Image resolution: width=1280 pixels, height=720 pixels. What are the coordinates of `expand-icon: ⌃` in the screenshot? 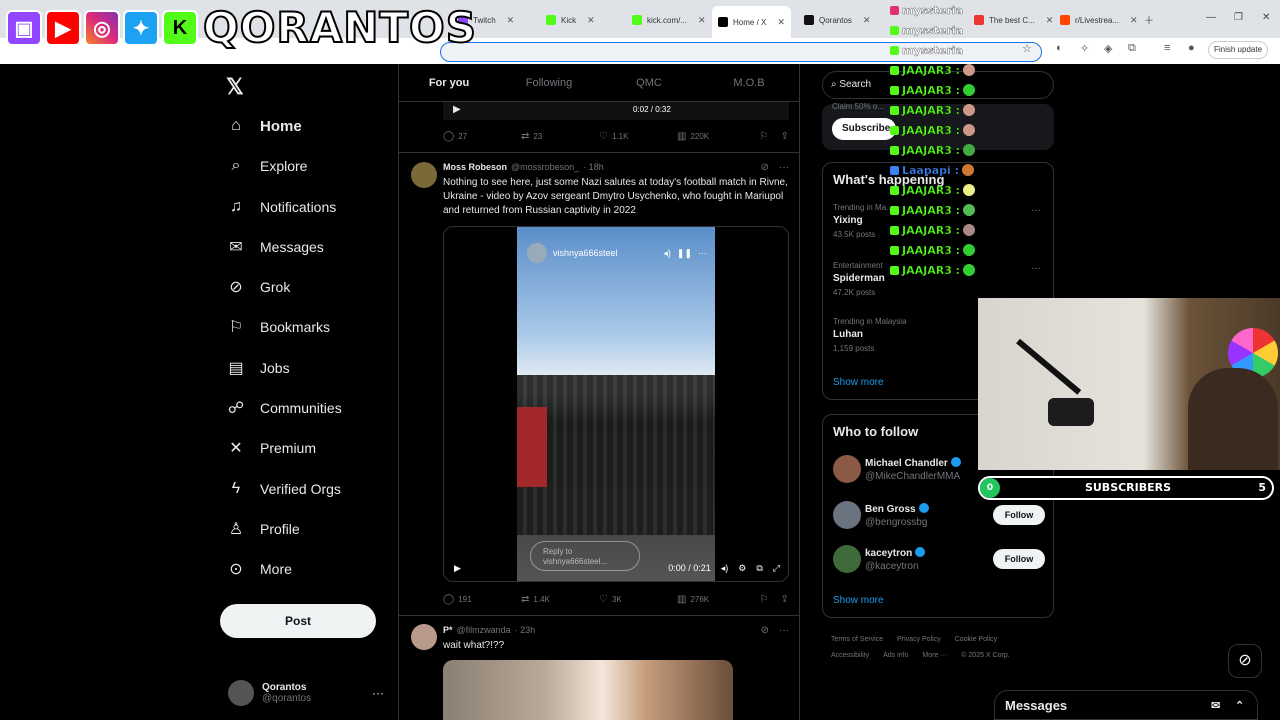 It's located at (1239, 705).